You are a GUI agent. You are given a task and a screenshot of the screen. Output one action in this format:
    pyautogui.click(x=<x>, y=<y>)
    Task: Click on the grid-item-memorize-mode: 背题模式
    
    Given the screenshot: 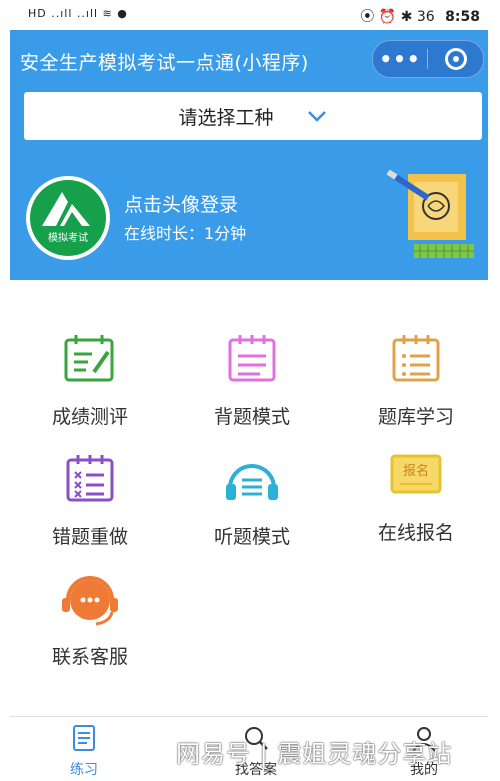 What is the action you would take?
    pyautogui.click(x=252, y=380)
    